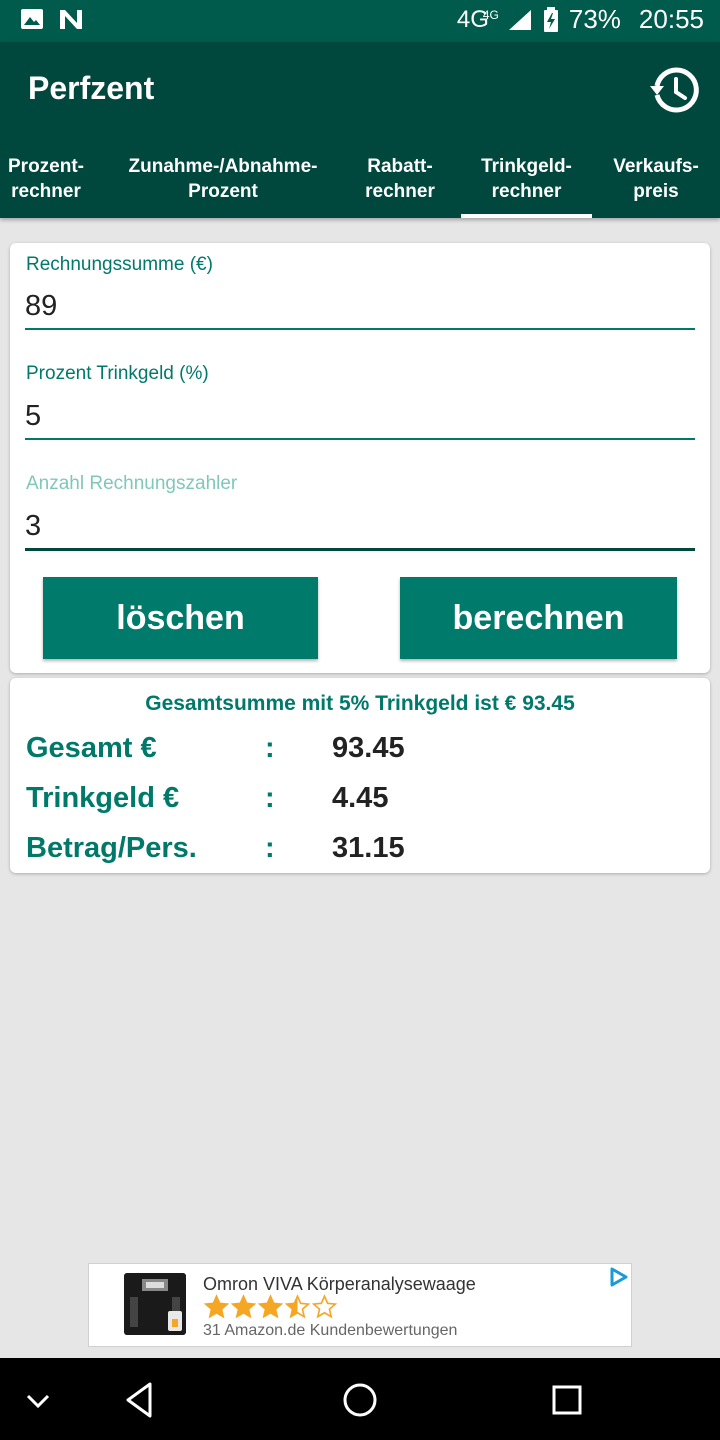 The width and height of the screenshot is (720, 1440). Describe the element at coordinates (38, 1400) in the screenshot. I see `chevron-down-icon` at that location.